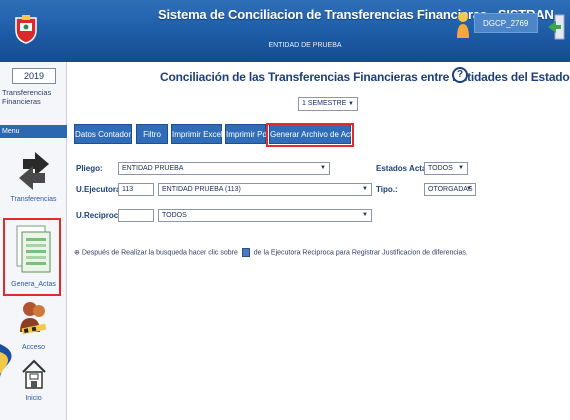  I want to click on tipo-label: Tipo.:, so click(387, 189).